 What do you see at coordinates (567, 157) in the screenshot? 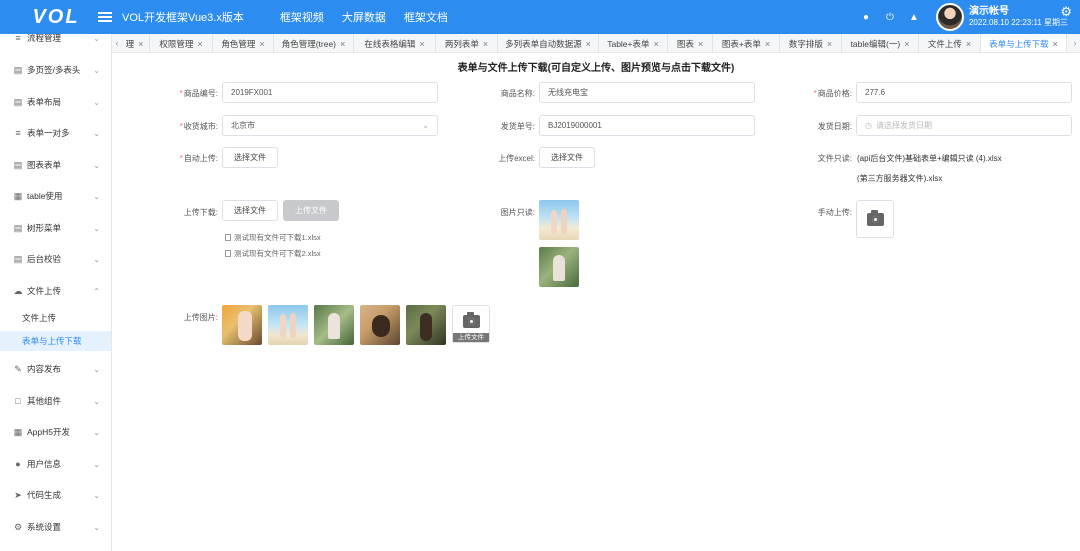
I see `excel-choose-button: 选择文件` at bounding box center [567, 157].